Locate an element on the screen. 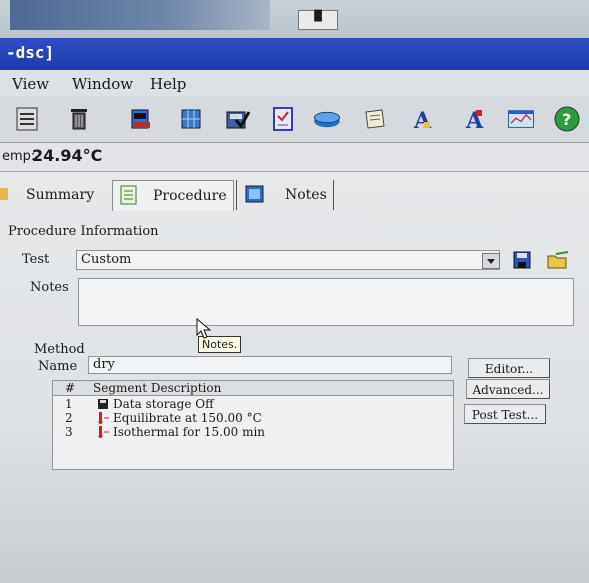 The image size is (589, 583). window-titlebar: -dsc] is located at coordinates (294, 54).